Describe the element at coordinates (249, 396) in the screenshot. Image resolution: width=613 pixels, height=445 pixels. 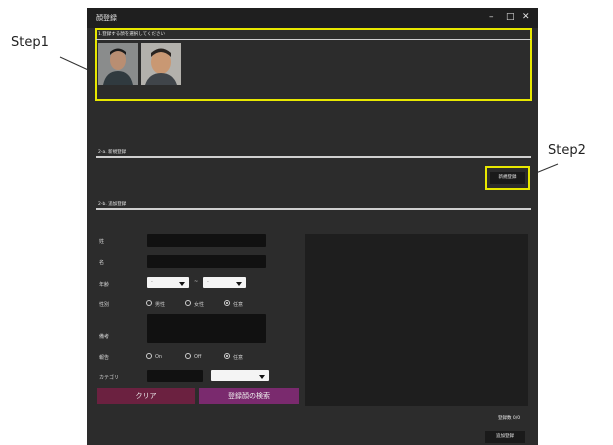
I see `search-registered-faces-button: 登録顔の検索` at that location.